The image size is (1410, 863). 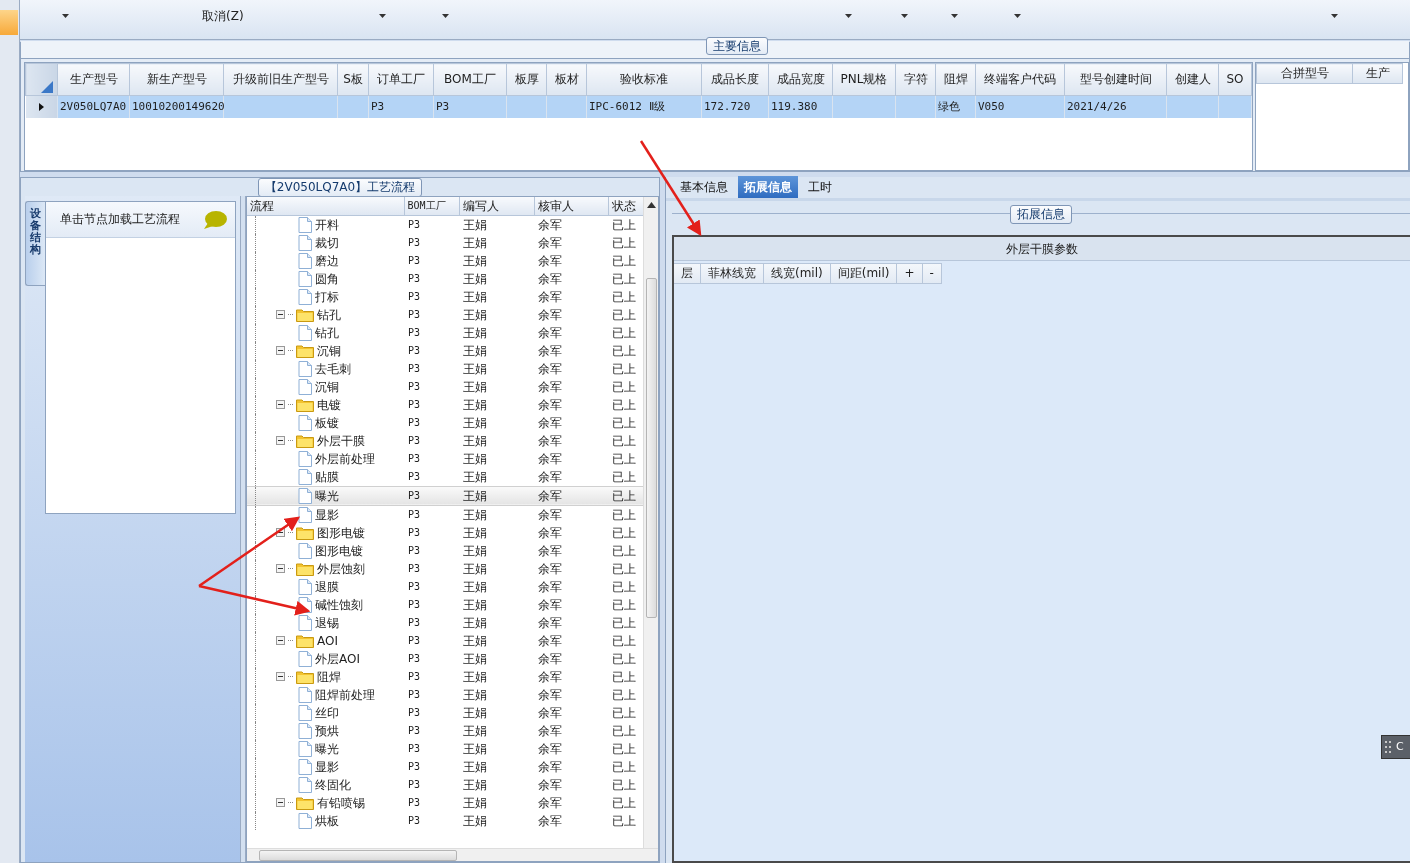 What do you see at coordinates (1192, 79) in the screenshot?
I see `column-header: 创建人` at bounding box center [1192, 79].